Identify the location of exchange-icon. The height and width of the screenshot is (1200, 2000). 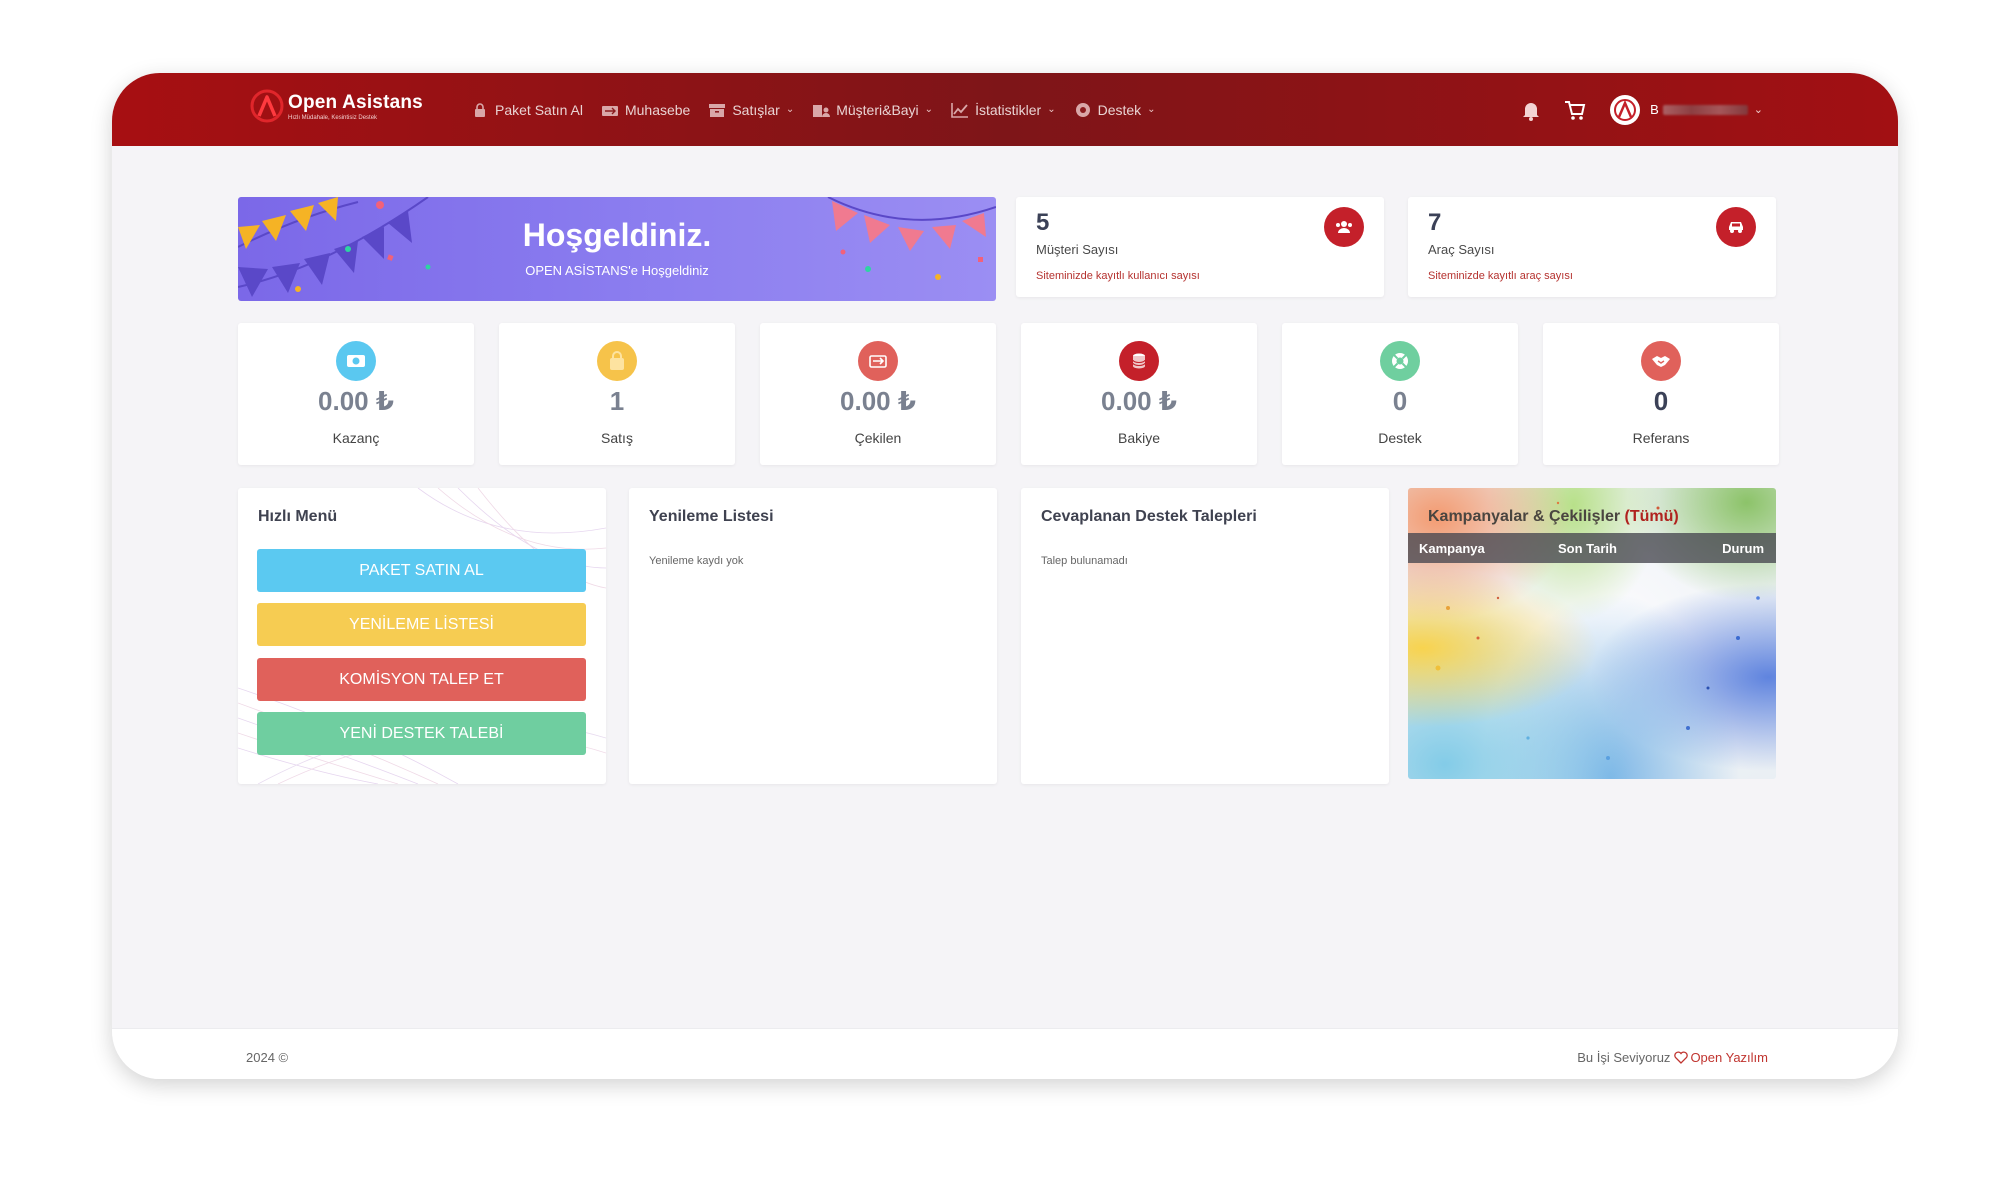
(609, 110).